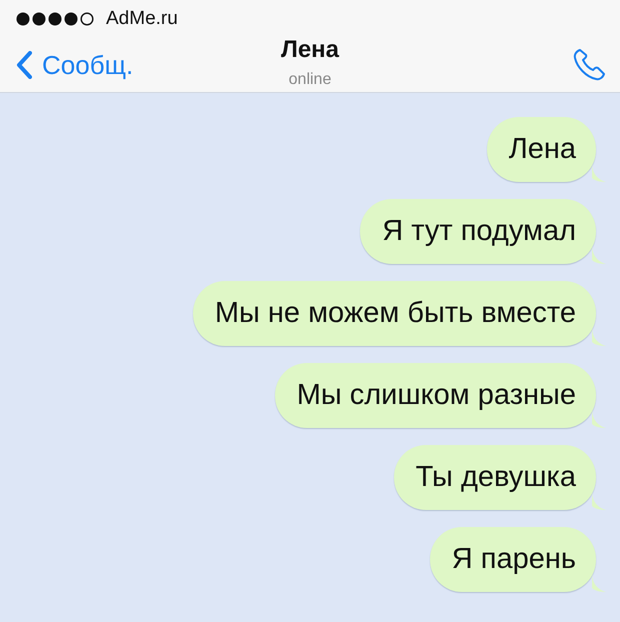 The width and height of the screenshot is (620, 622). I want to click on contact-status: online, so click(310, 80).